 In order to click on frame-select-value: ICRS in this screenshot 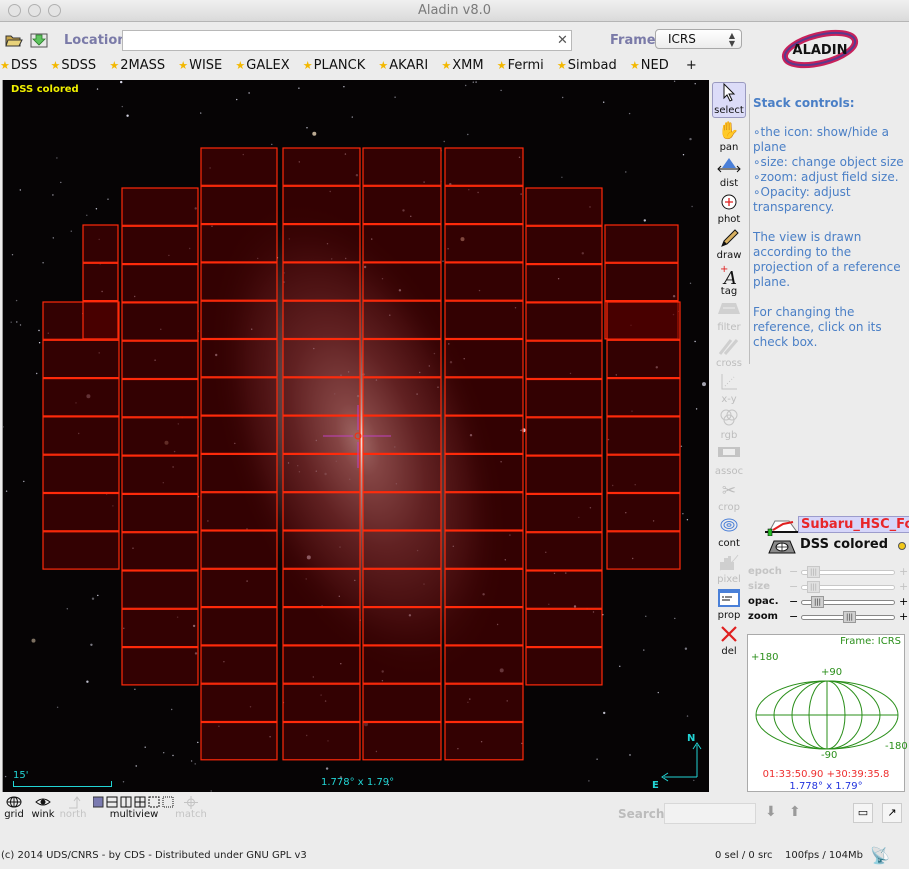, I will do `click(682, 39)`.